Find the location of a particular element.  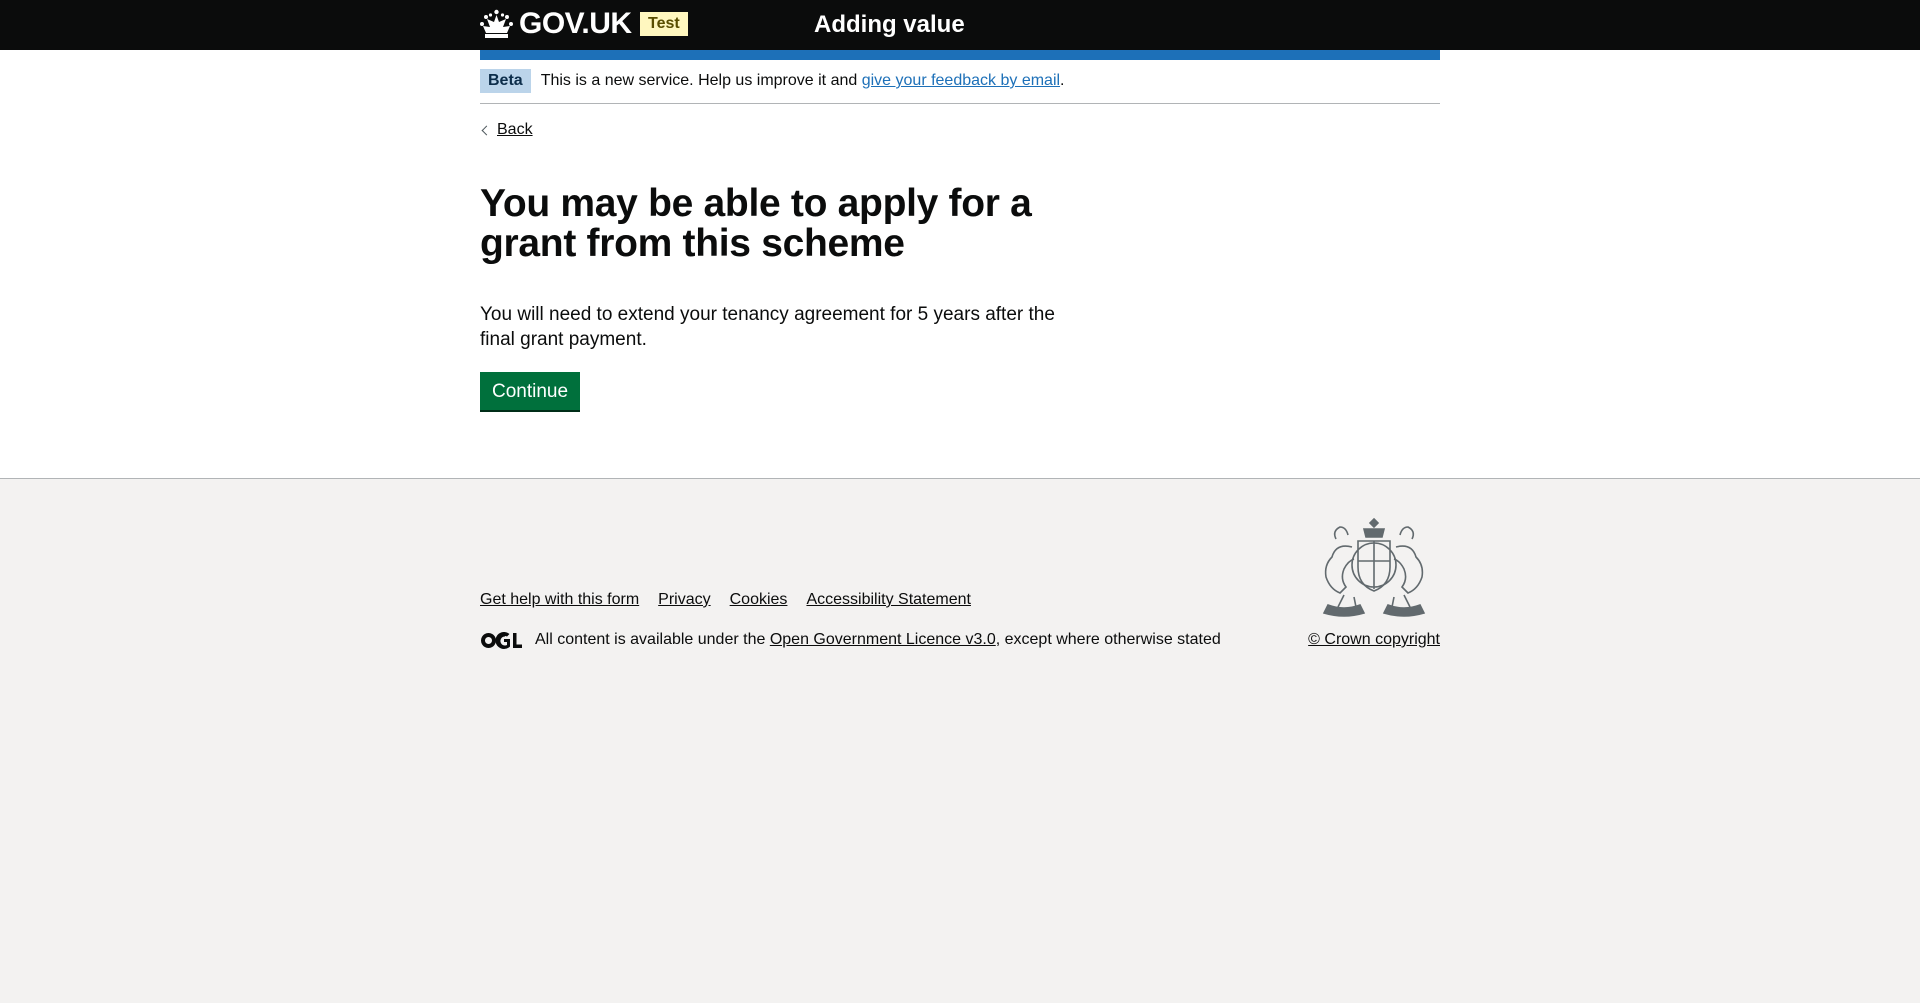

service-name-link: Adding value is located at coordinates (889, 25).